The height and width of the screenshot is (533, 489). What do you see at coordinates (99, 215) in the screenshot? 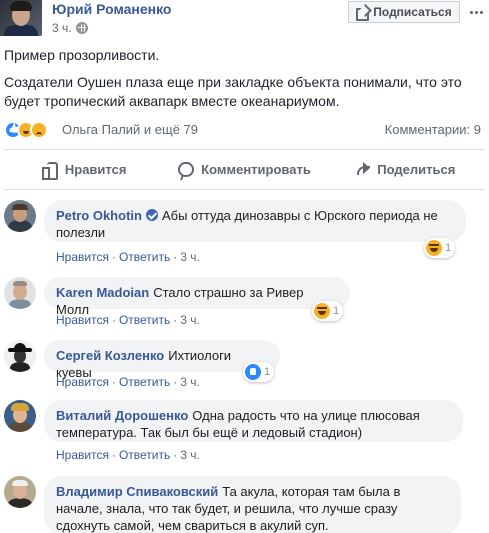
I see `comment-author: Petro Okhotin` at bounding box center [99, 215].